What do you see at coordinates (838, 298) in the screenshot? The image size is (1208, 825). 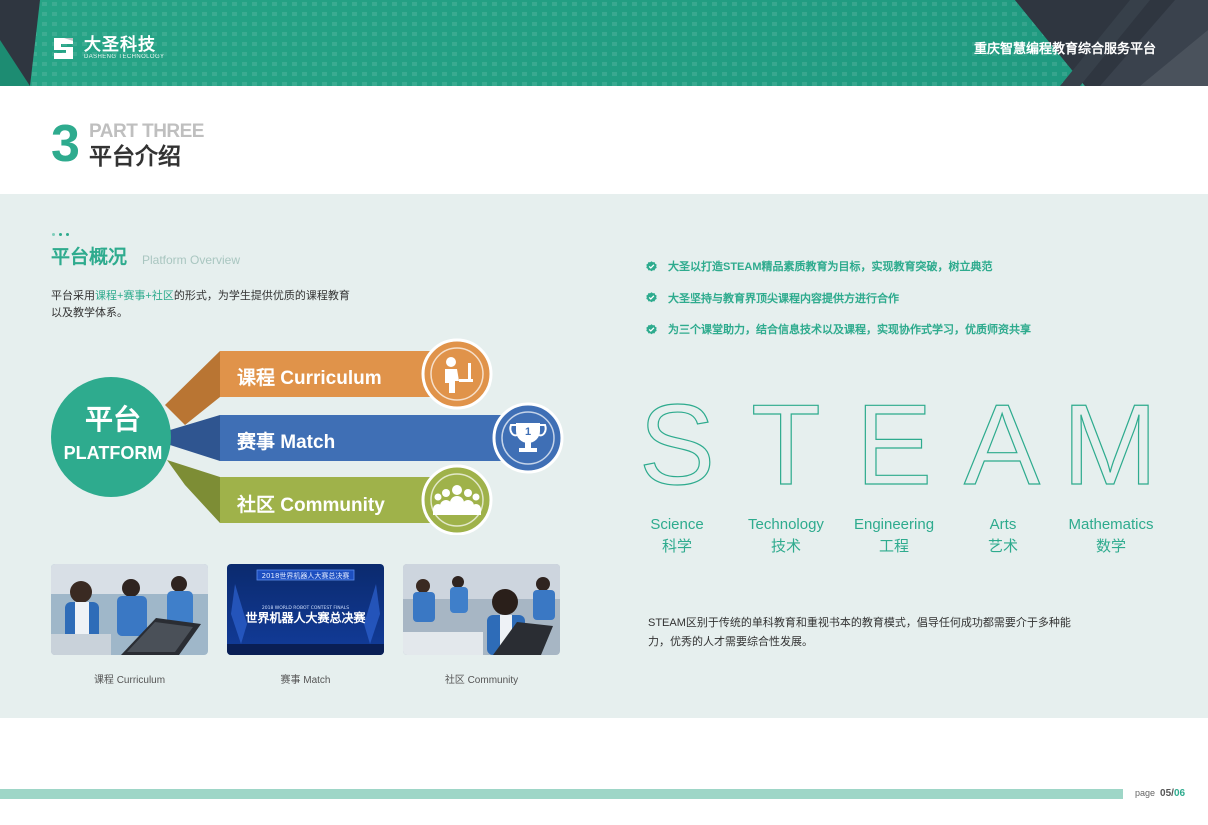 I see `feature-item: 大圣坚持与教育界顶尖课程内容提供方进行合作` at bounding box center [838, 298].